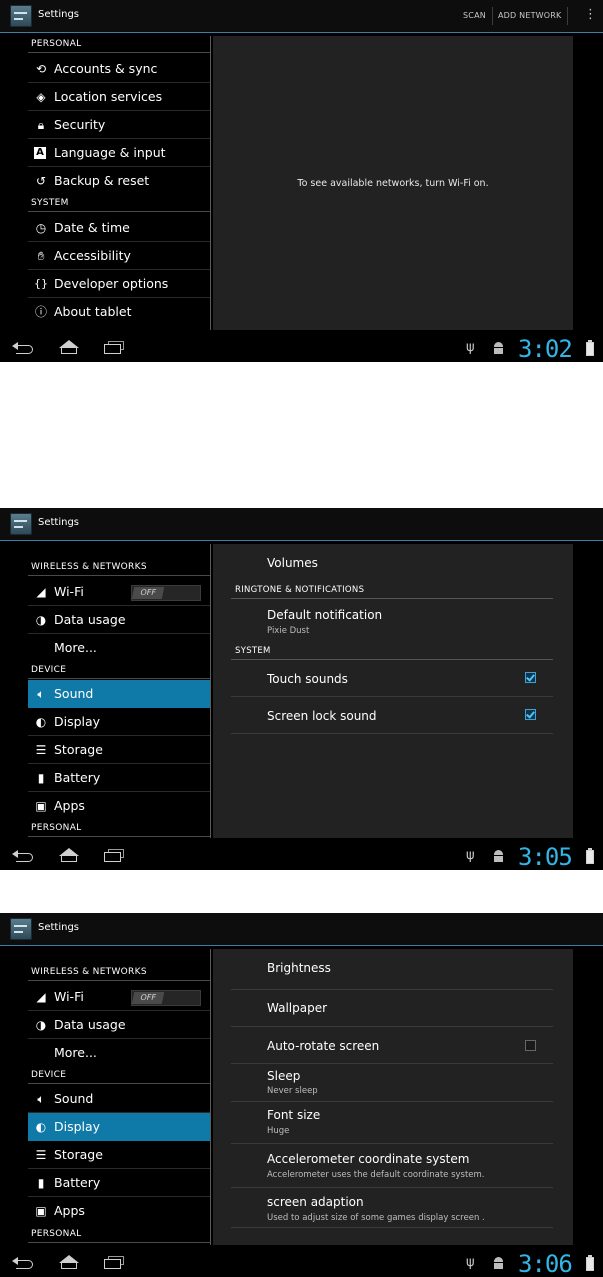 Image resolution: width=603 pixels, height=1277 pixels. Describe the element at coordinates (392, 563) in the screenshot. I see `volumes-item: Volumes` at that location.